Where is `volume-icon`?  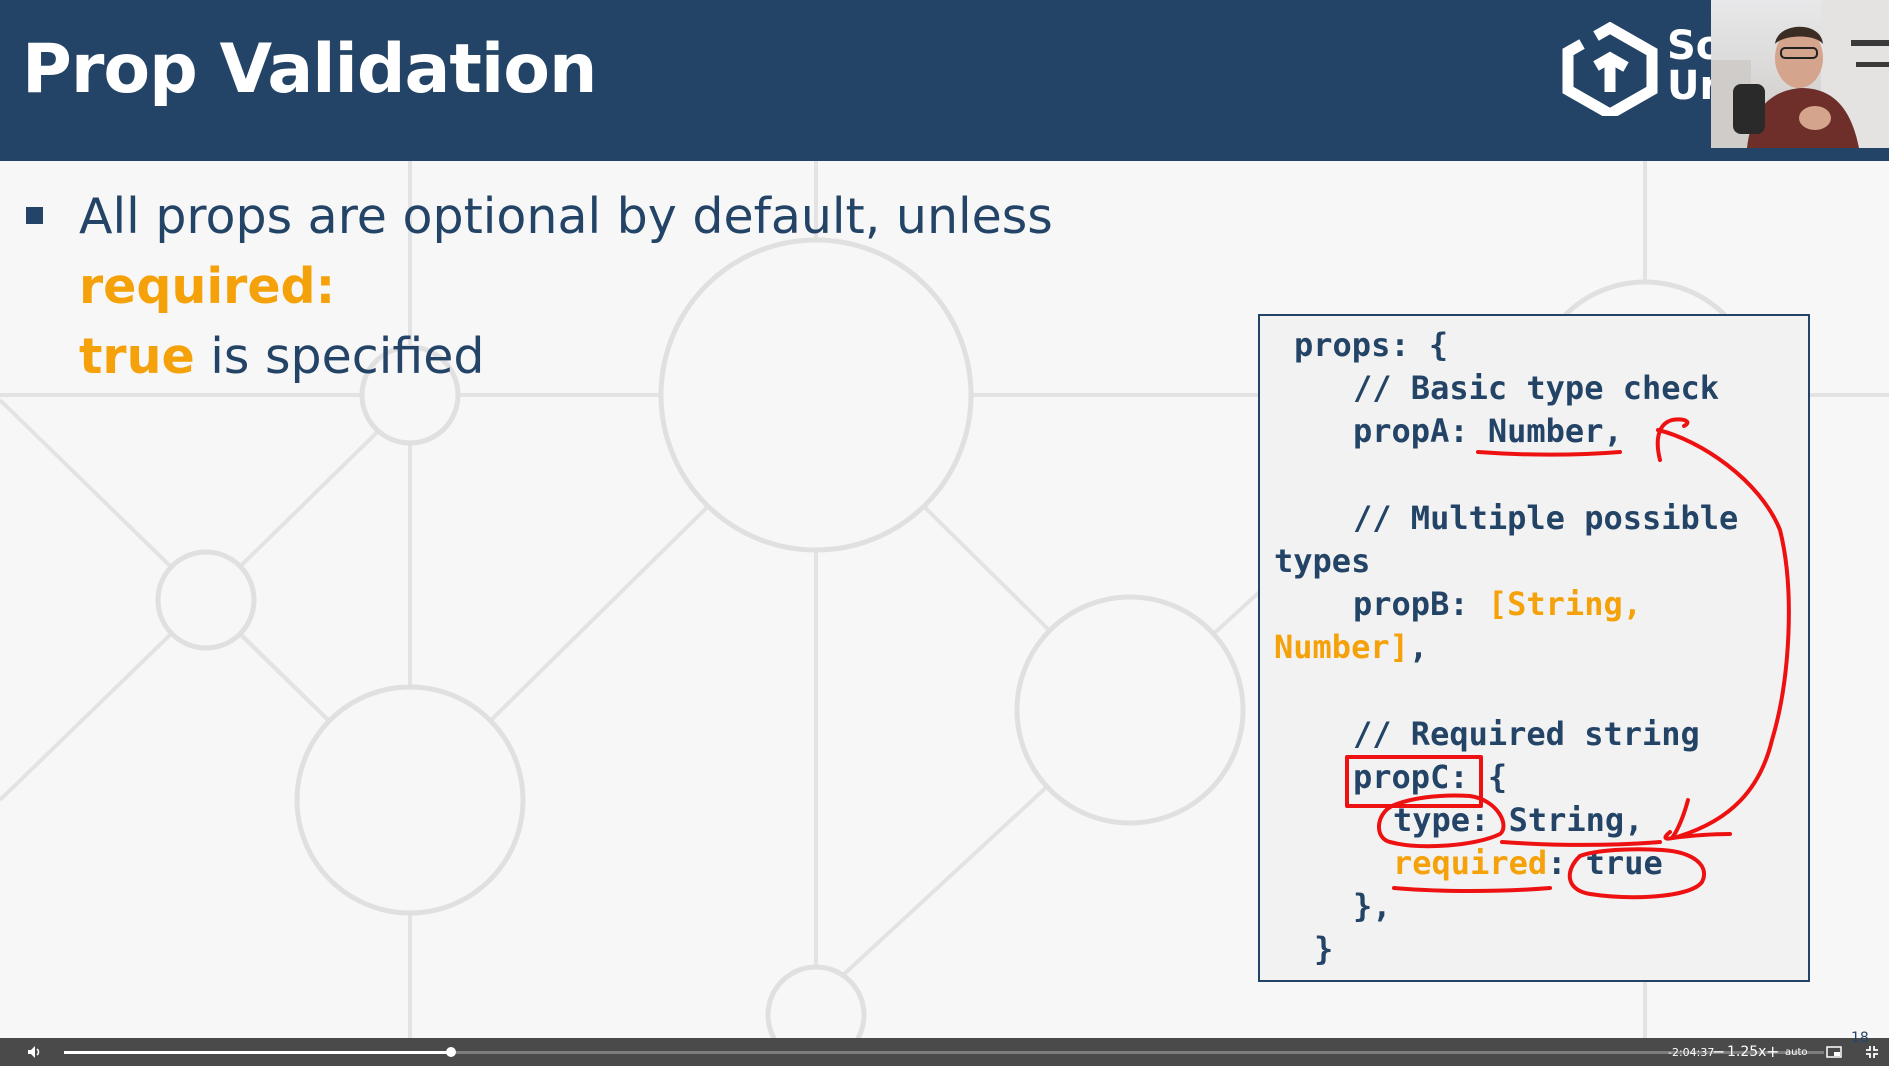
volume-icon is located at coordinates (35, 1052).